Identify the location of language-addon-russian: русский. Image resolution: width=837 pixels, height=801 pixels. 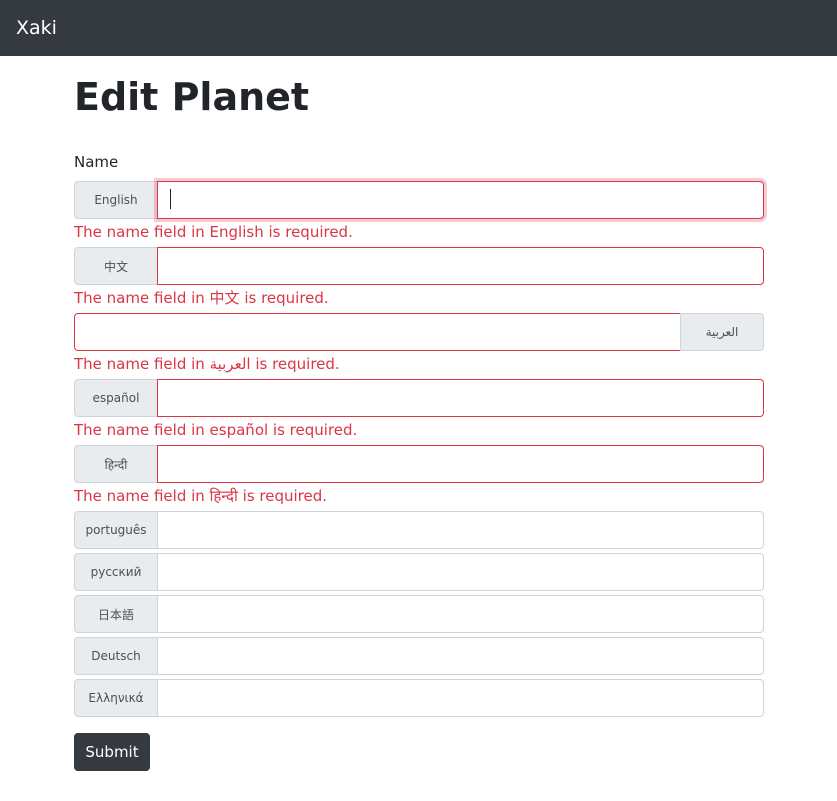
(116, 572).